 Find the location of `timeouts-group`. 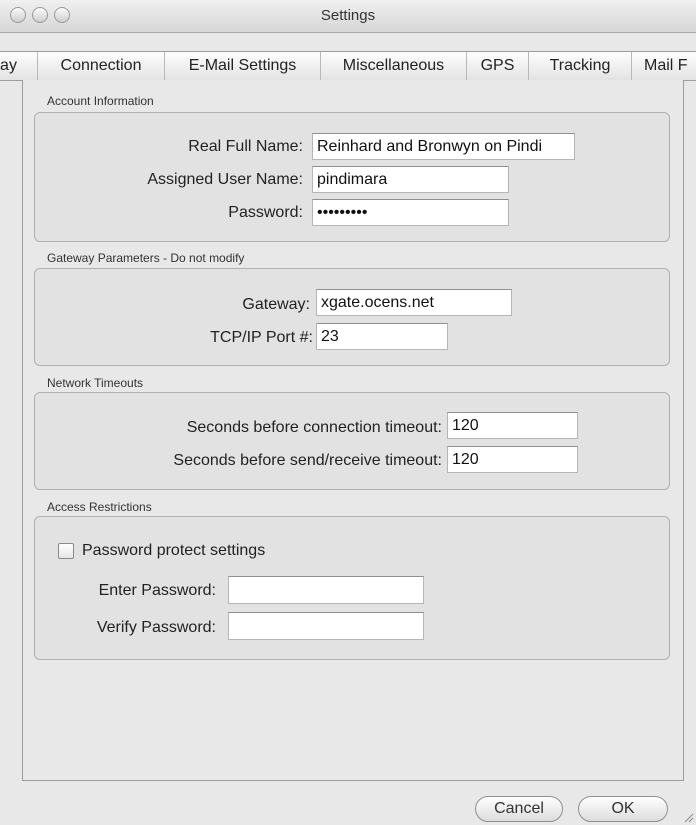

timeouts-group is located at coordinates (352, 441).